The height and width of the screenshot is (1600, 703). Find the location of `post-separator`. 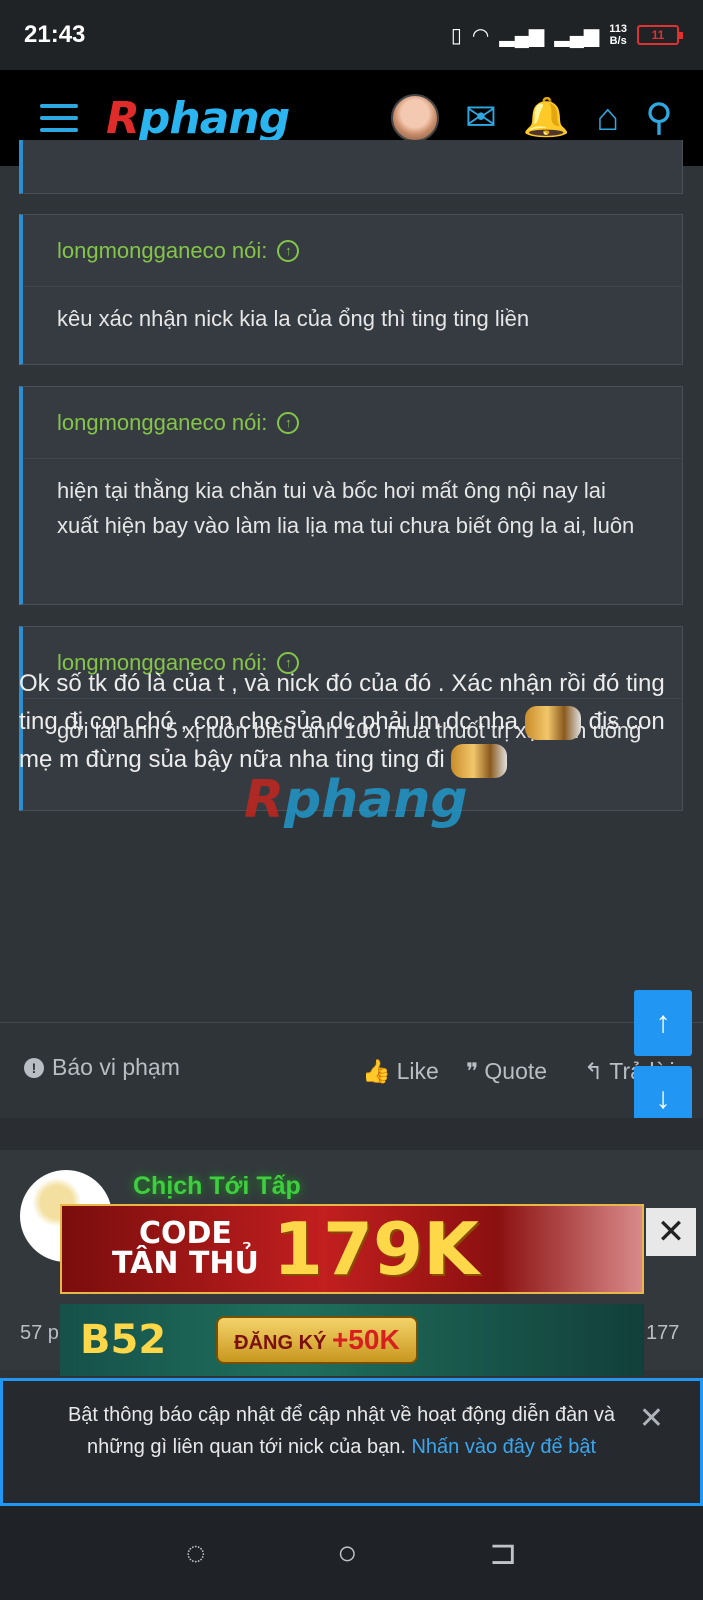

post-separator is located at coordinates (351, 1134).